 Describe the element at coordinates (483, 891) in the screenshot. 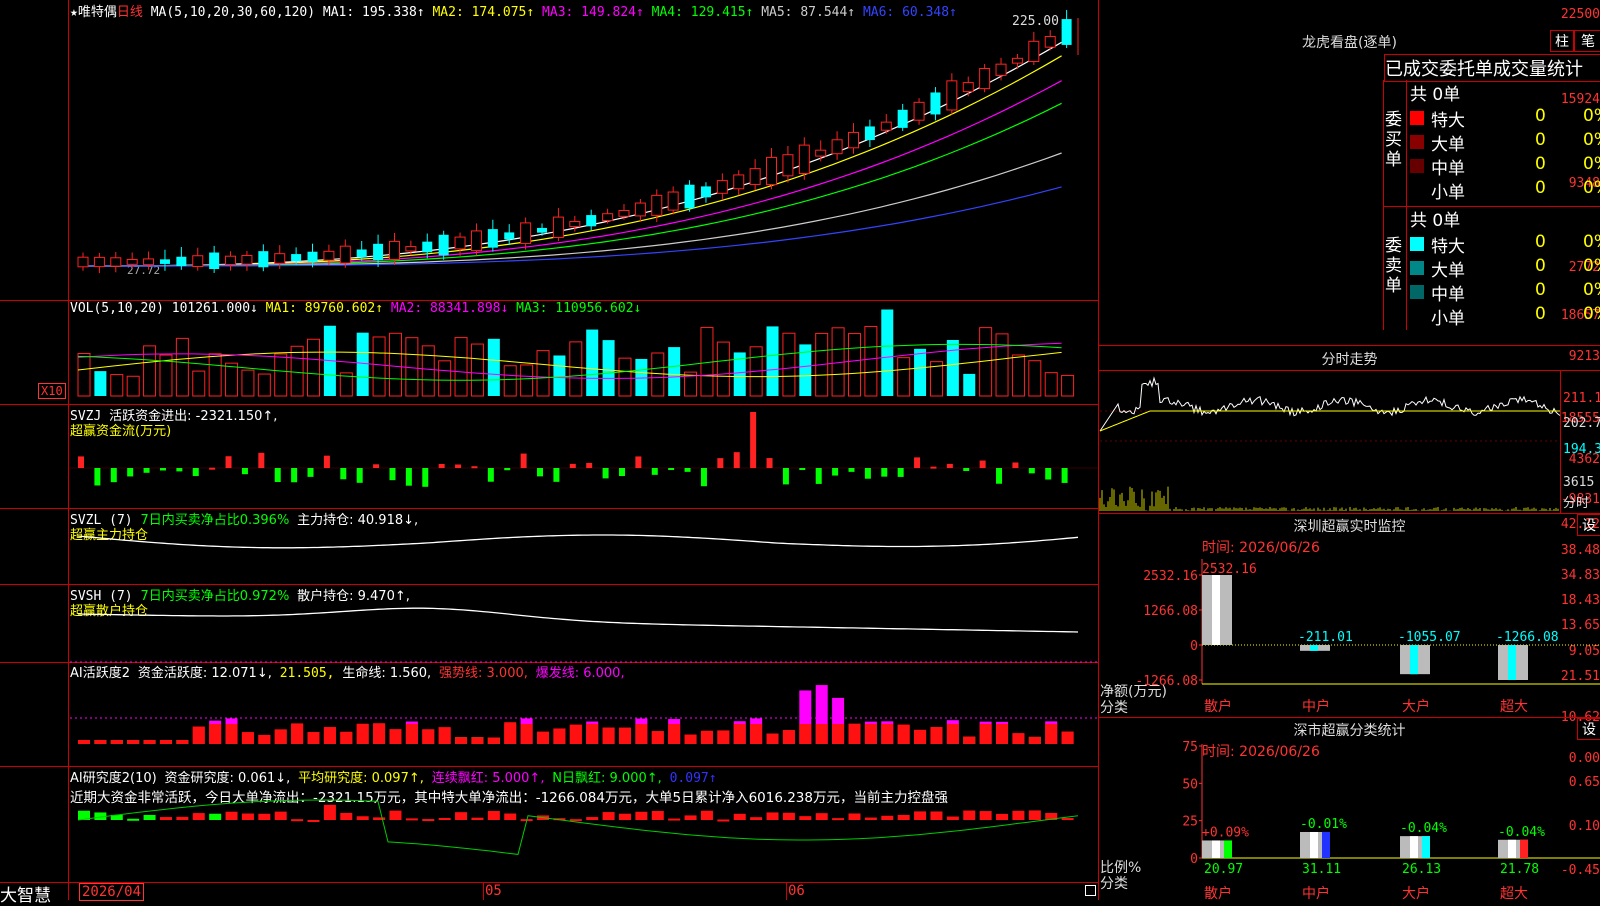

I see `month-divider` at that location.